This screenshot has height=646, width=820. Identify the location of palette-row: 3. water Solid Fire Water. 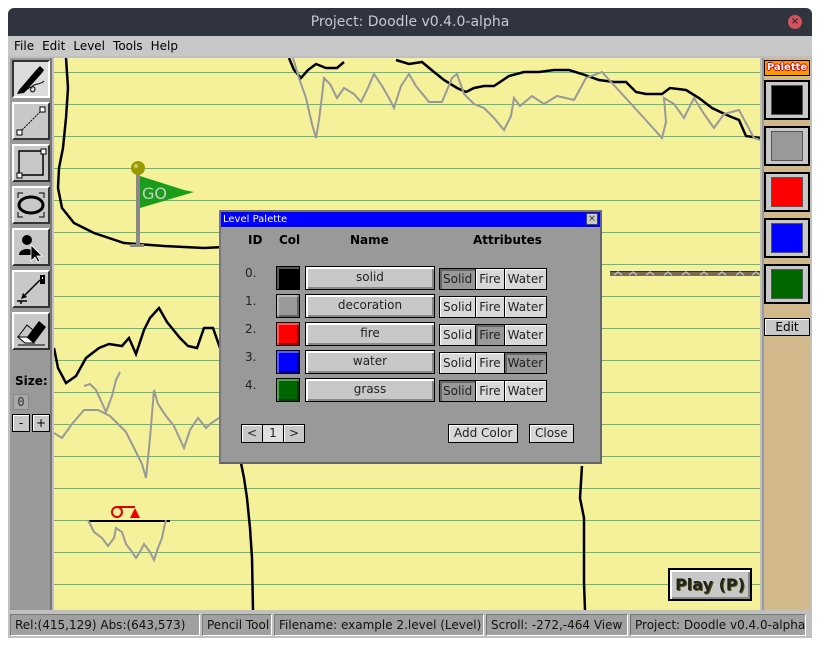
(410, 364).